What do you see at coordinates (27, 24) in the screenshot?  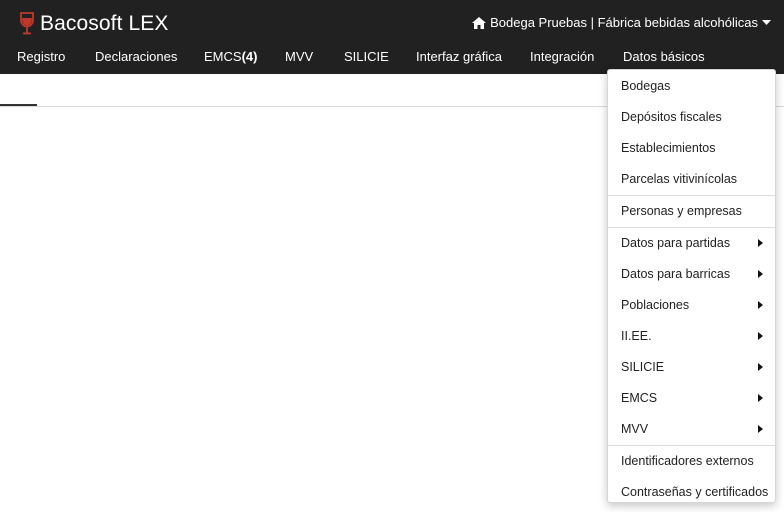 I see `wine-glass-icon` at bounding box center [27, 24].